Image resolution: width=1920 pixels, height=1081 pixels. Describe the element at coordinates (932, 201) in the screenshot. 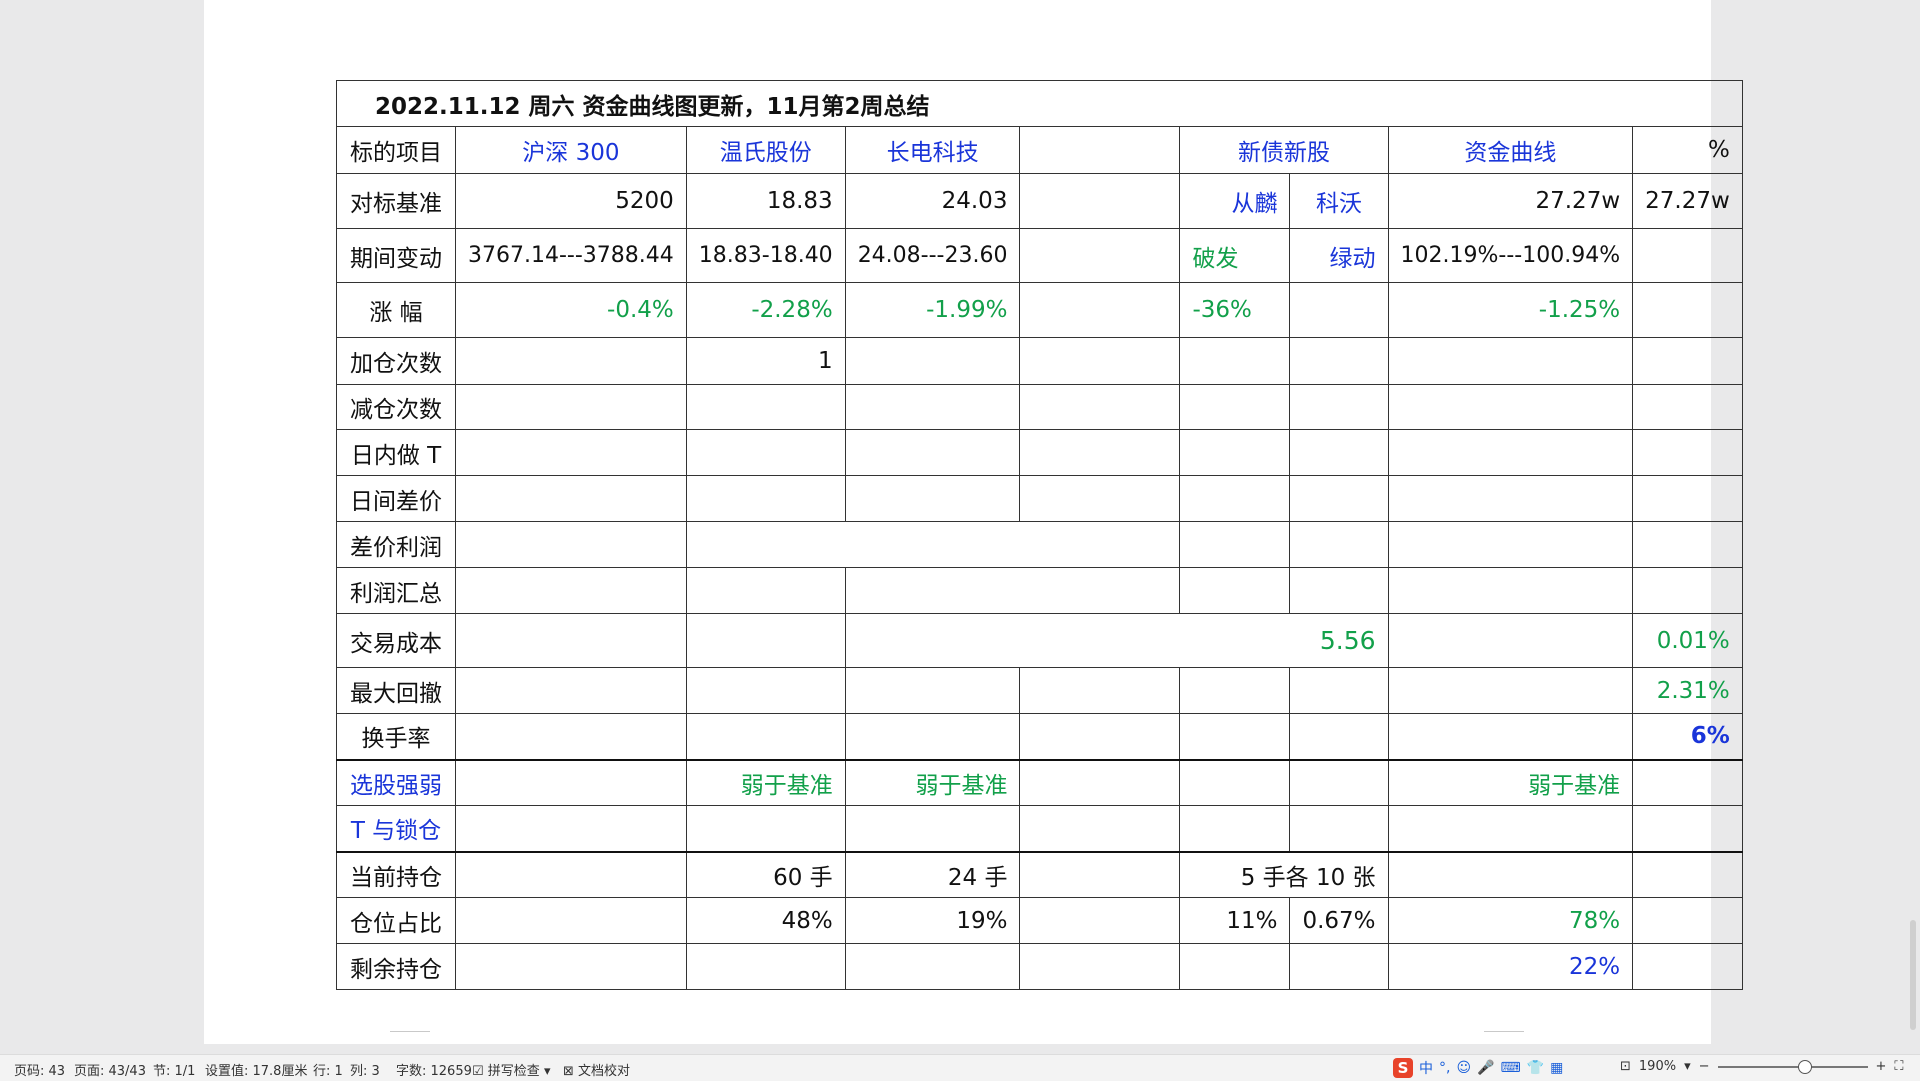

I see `cell: 24.03` at that location.